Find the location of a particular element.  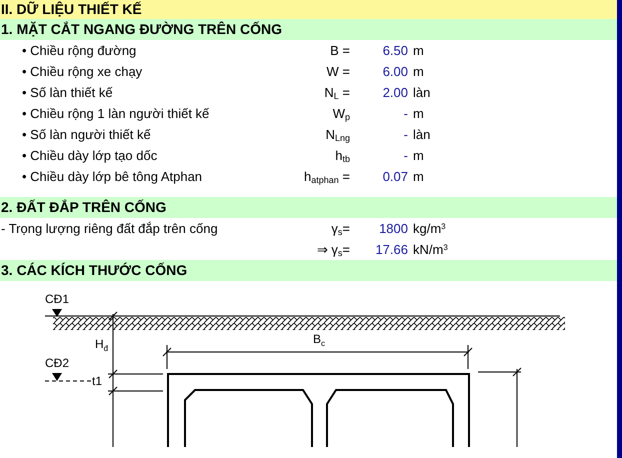

level-marker-icon is located at coordinates (57, 377).